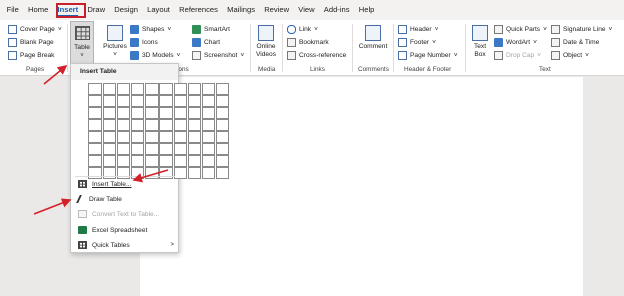  I want to click on object-button: Object ˅, so click(570, 55).